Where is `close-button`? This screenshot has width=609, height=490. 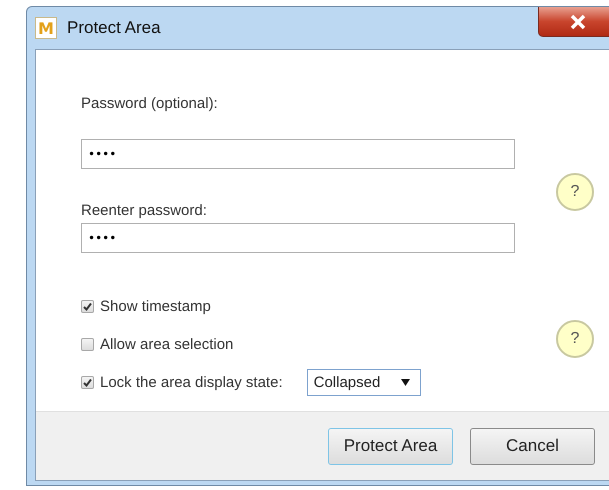 close-button is located at coordinates (573, 22).